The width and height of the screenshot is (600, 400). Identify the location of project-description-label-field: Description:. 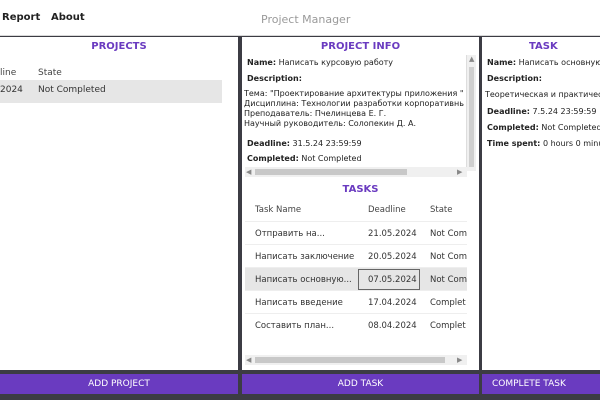
(274, 78).